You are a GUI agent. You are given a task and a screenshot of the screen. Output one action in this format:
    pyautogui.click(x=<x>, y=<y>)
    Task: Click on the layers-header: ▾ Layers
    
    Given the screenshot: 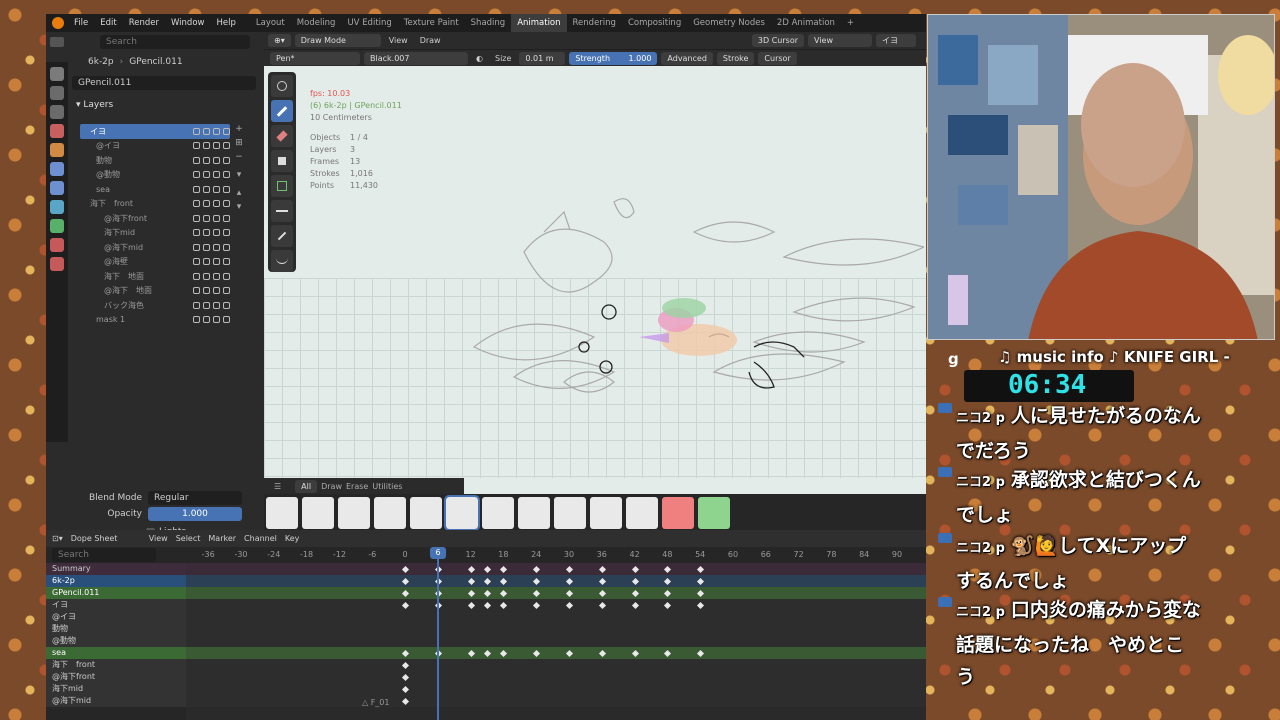 What is the action you would take?
    pyautogui.click(x=94, y=105)
    